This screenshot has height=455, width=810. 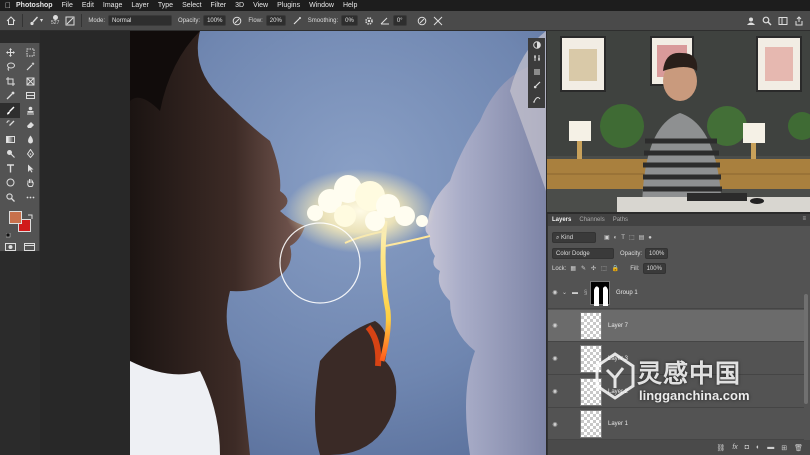 I want to click on menu-help: Help, so click(x=350, y=5).